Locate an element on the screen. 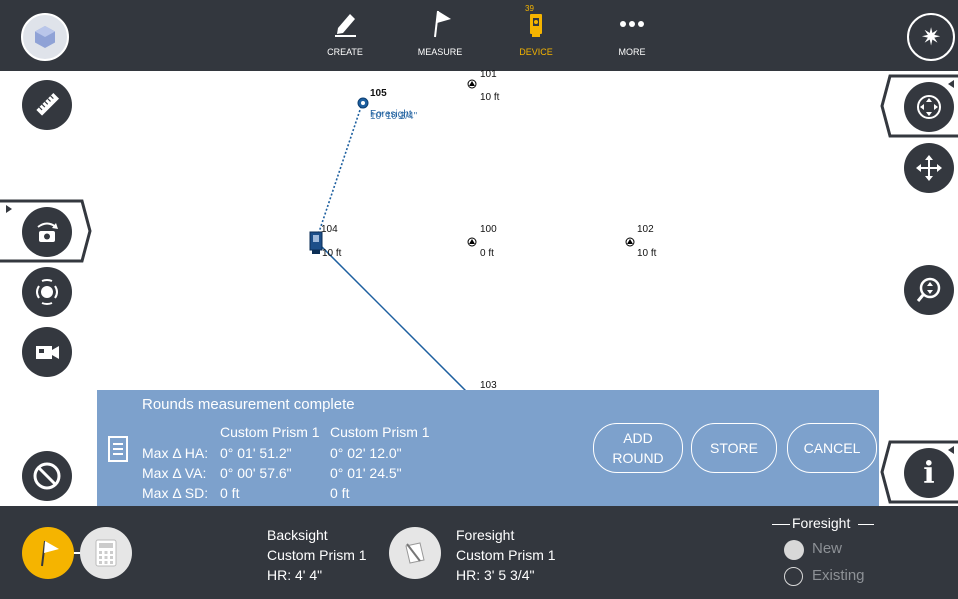 The height and width of the screenshot is (599, 958). prism-target-icon is located at coordinates (415, 553).